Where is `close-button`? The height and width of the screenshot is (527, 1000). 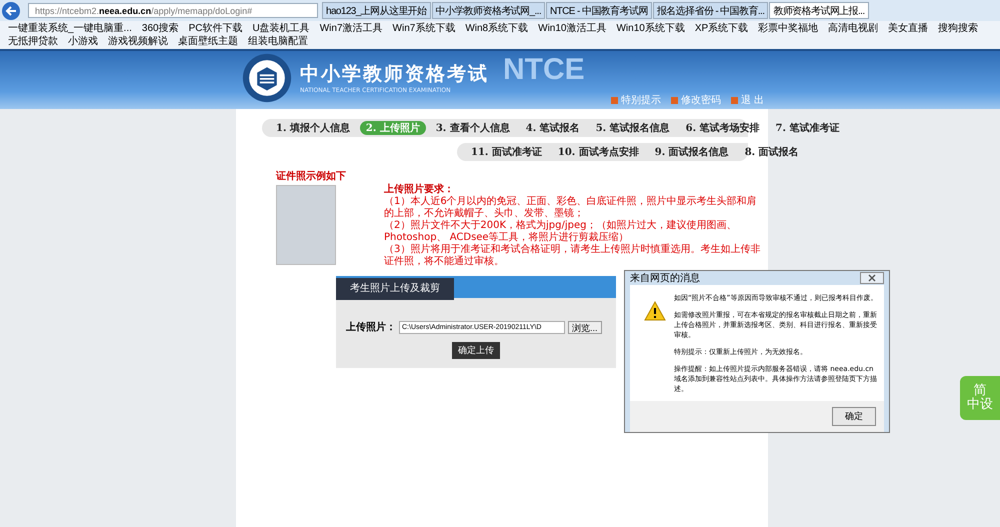 close-button is located at coordinates (872, 278).